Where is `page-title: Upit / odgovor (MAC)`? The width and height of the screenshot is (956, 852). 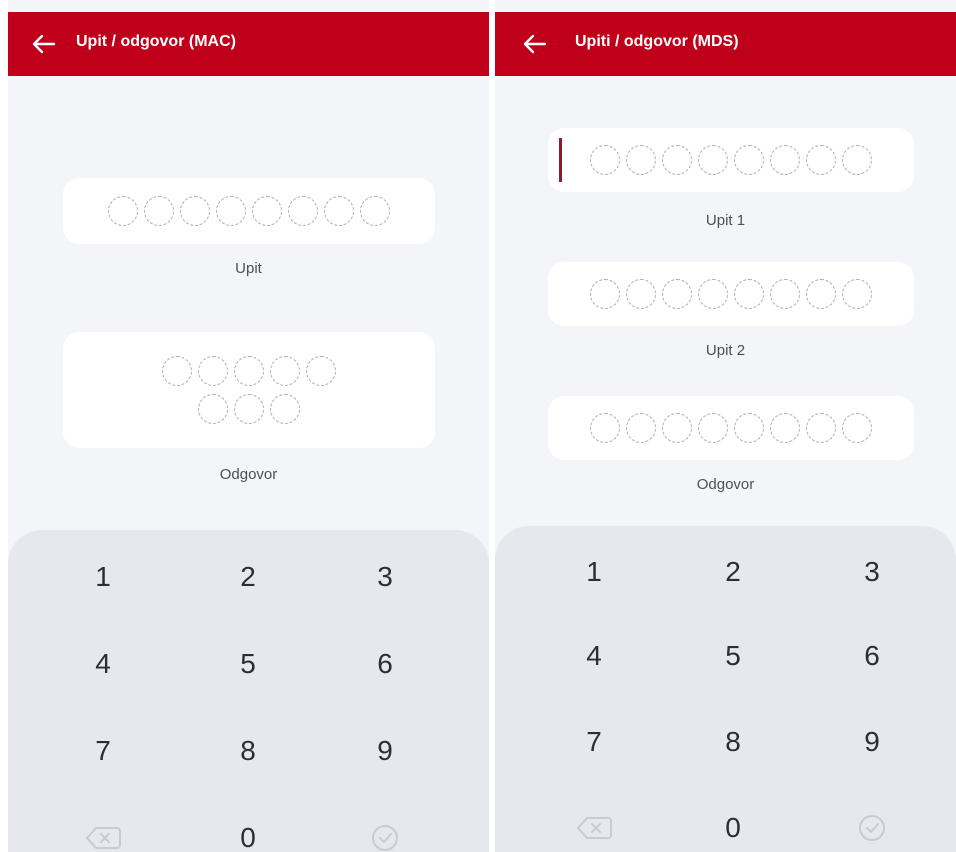
page-title: Upit / odgovor (MAC) is located at coordinates (156, 41).